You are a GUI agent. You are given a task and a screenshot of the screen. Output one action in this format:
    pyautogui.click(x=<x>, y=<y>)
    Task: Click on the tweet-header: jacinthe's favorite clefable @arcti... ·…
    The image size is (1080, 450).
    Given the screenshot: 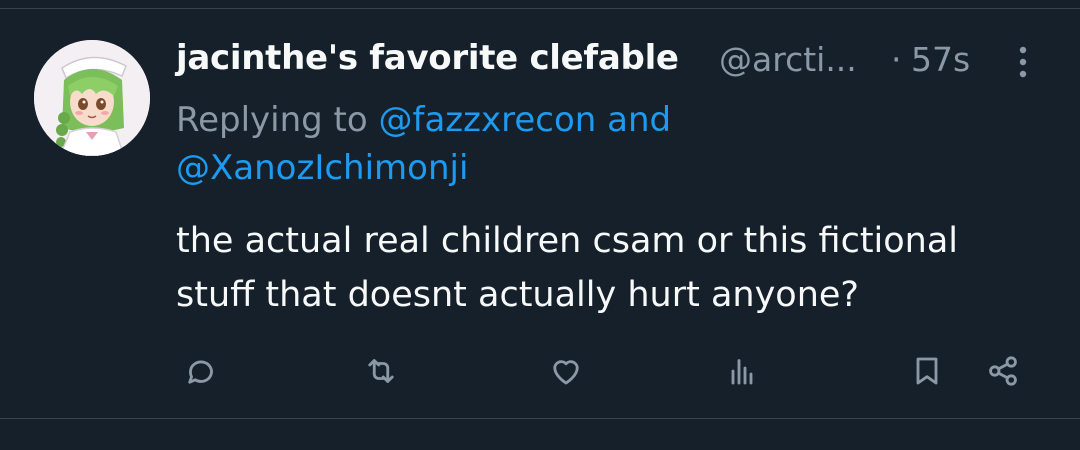 What is the action you would take?
    pyautogui.click(x=616, y=61)
    